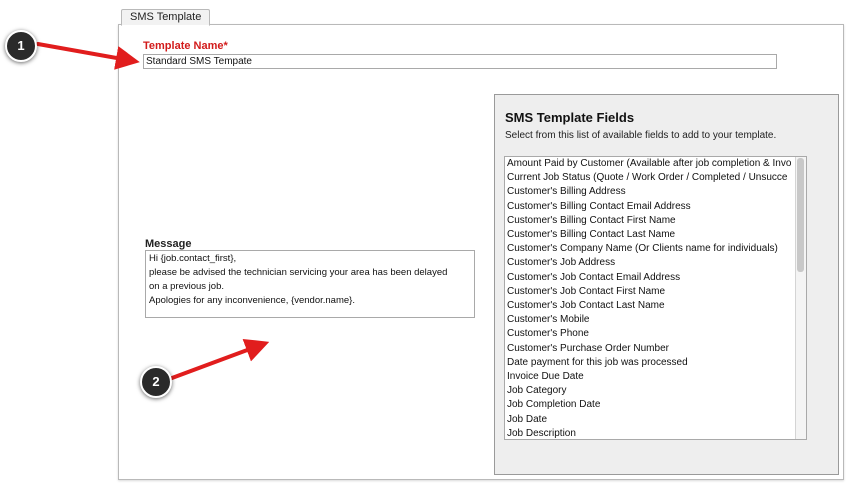 This screenshot has height=488, width=855. What do you see at coordinates (166, 17) in the screenshot?
I see `tab-sms-template: SMS Template` at bounding box center [166, 17].